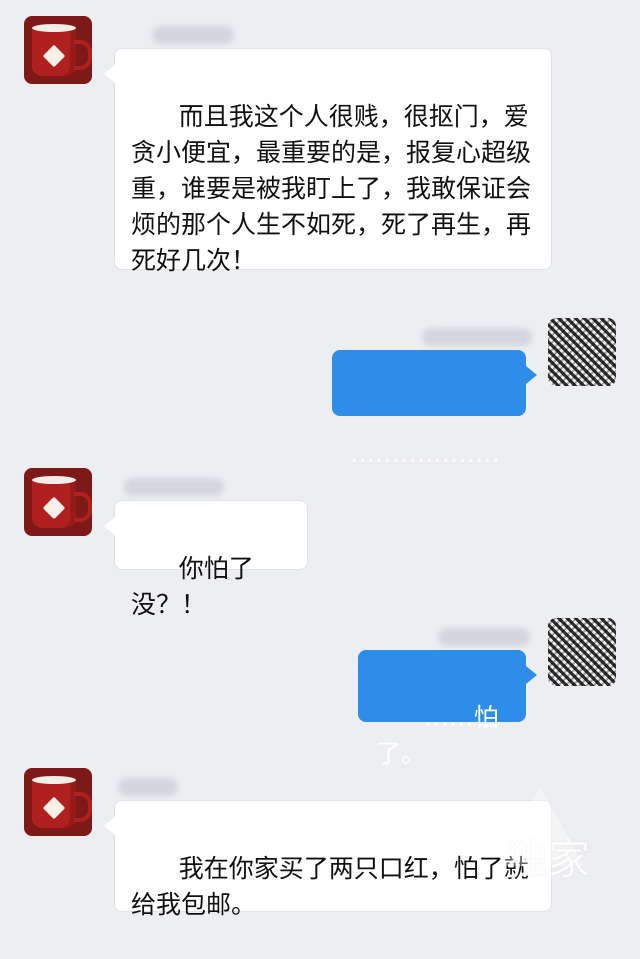 The image size is (640, 959). Describe the element at coordinates (437, 735) in the screenshot. I see `message-text: ……怕了。` at that location.